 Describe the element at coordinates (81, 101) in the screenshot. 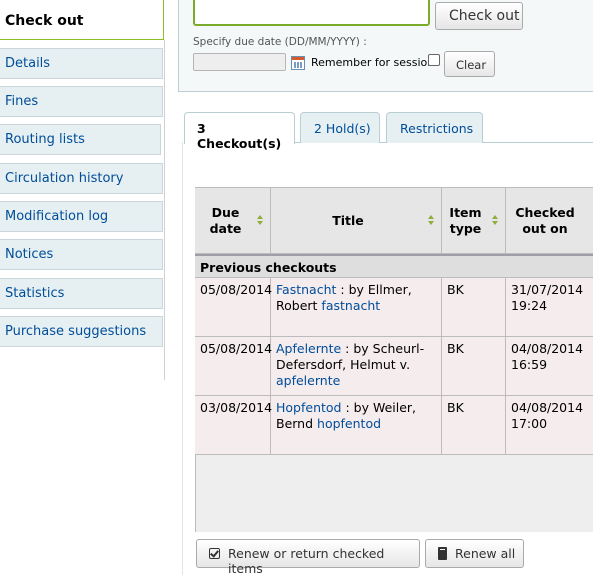

I see `sidebar-item-fines: Fines` at that location.